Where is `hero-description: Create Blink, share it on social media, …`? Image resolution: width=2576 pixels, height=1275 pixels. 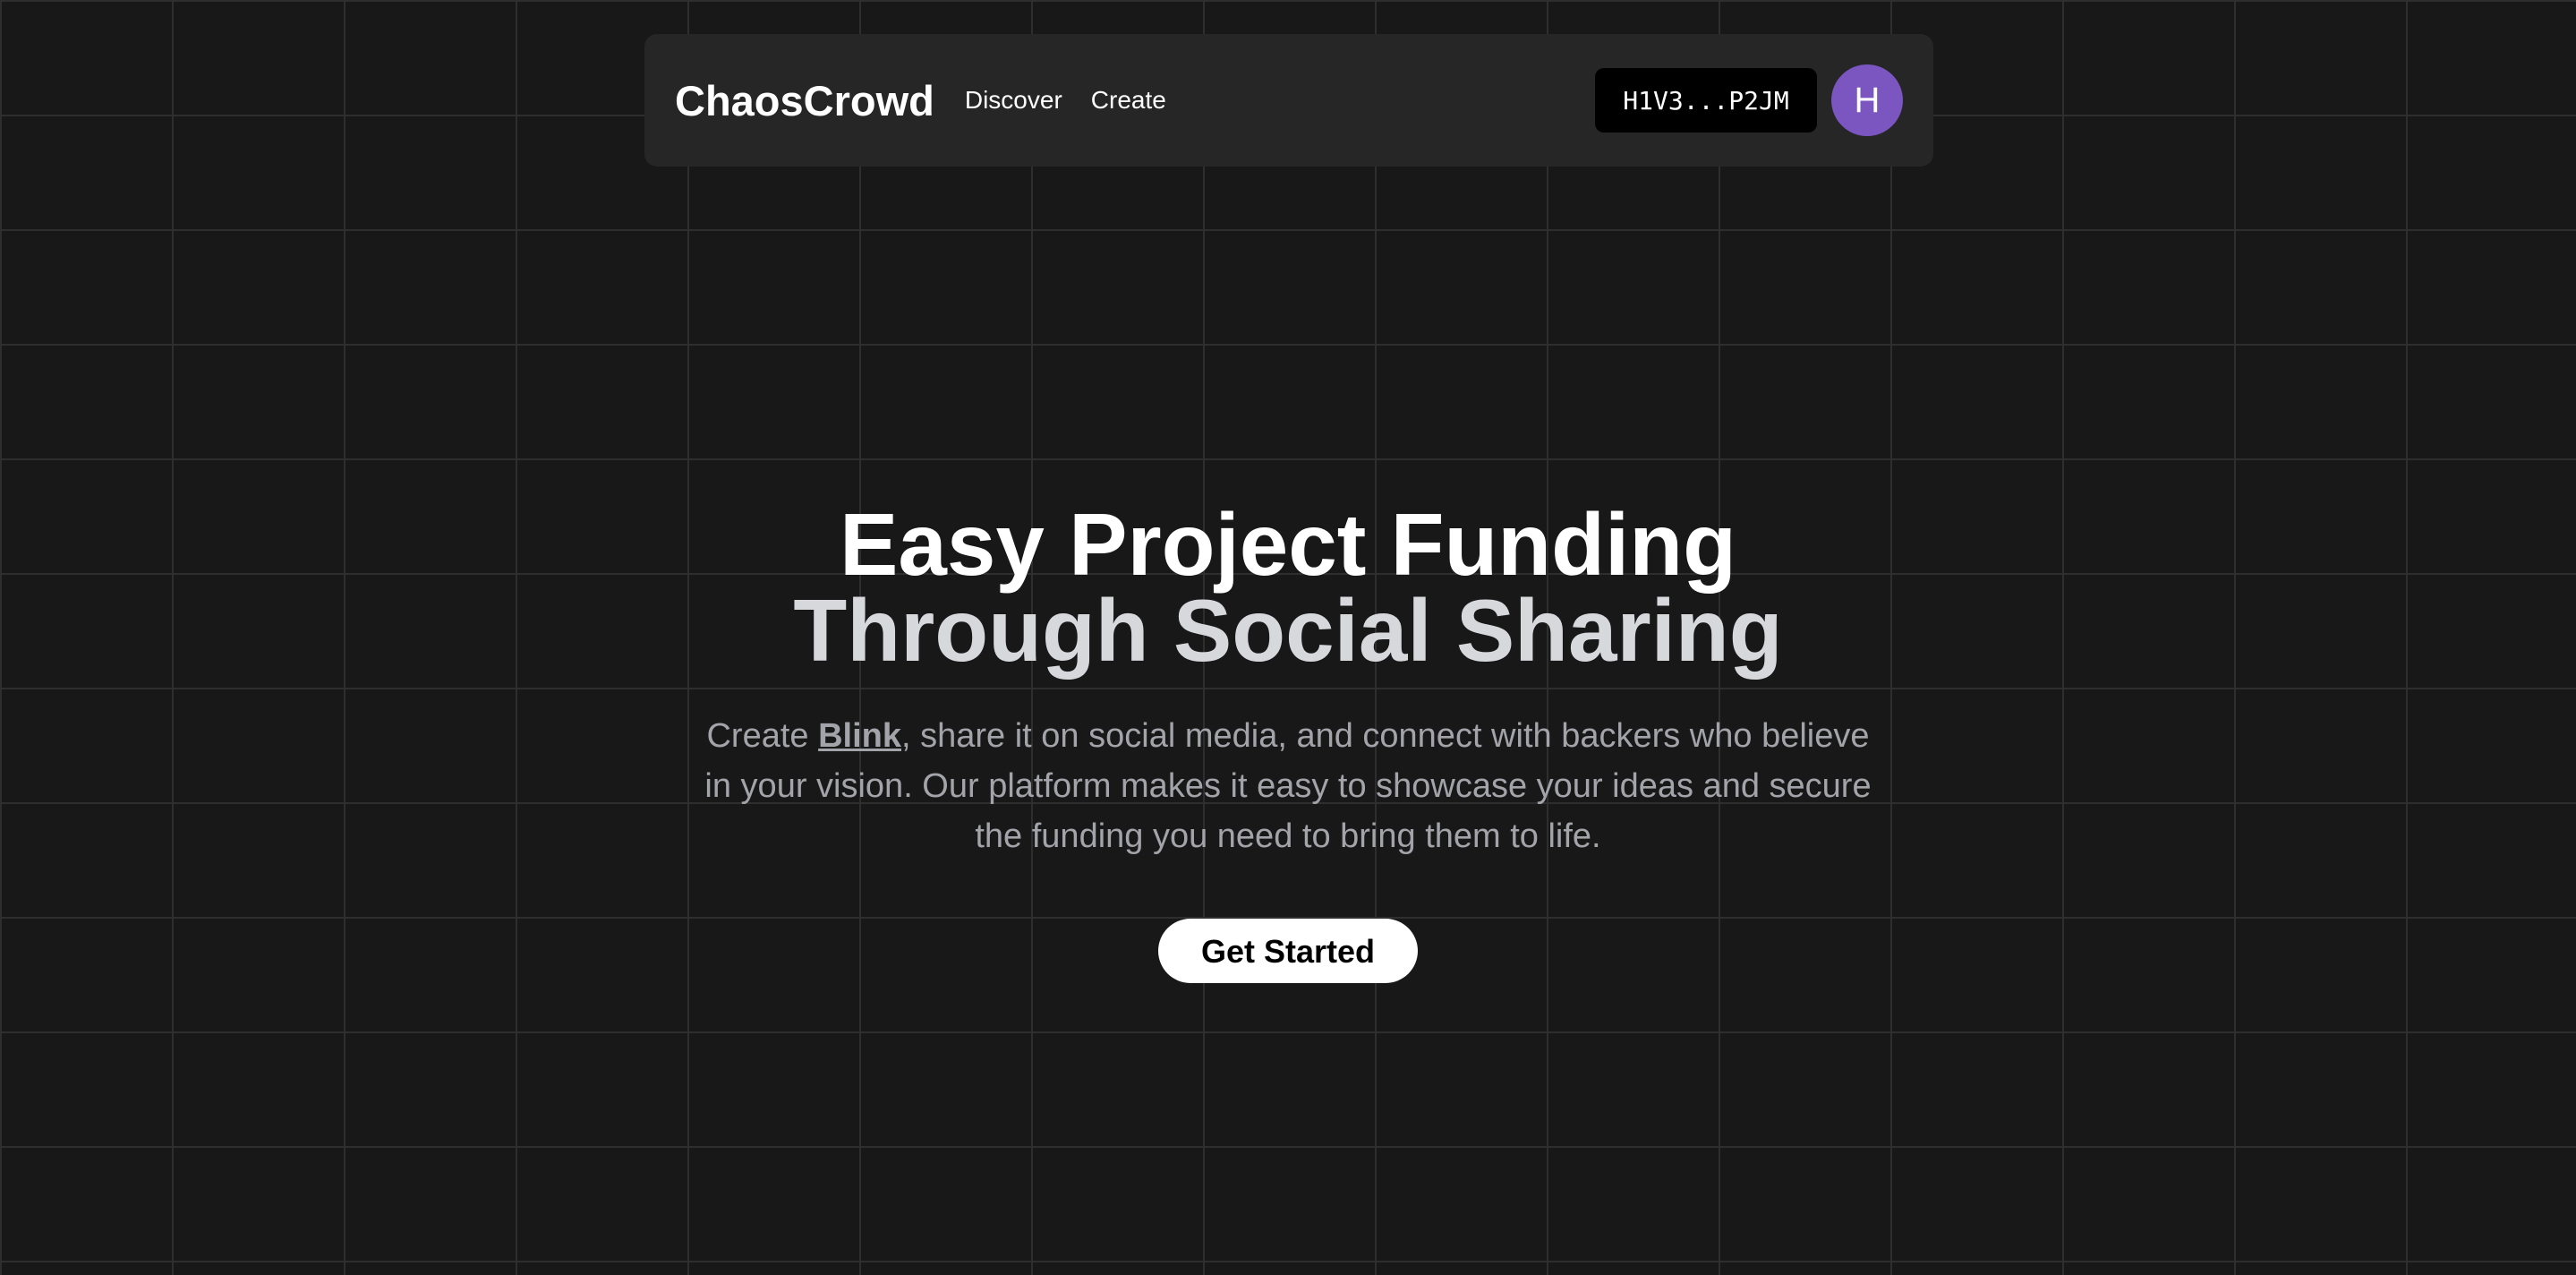 hero-description: Create Blink, share it on social media, … is located at coordinates (1288, 786).